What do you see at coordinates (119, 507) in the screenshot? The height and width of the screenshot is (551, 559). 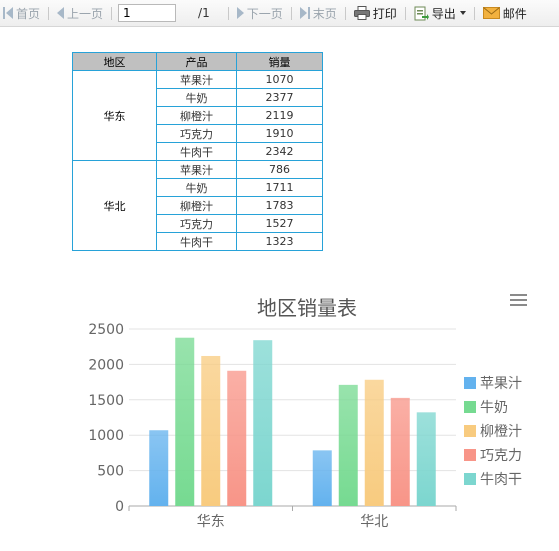 I see `y-tick-label: 0` at bounding box center [119, 507].